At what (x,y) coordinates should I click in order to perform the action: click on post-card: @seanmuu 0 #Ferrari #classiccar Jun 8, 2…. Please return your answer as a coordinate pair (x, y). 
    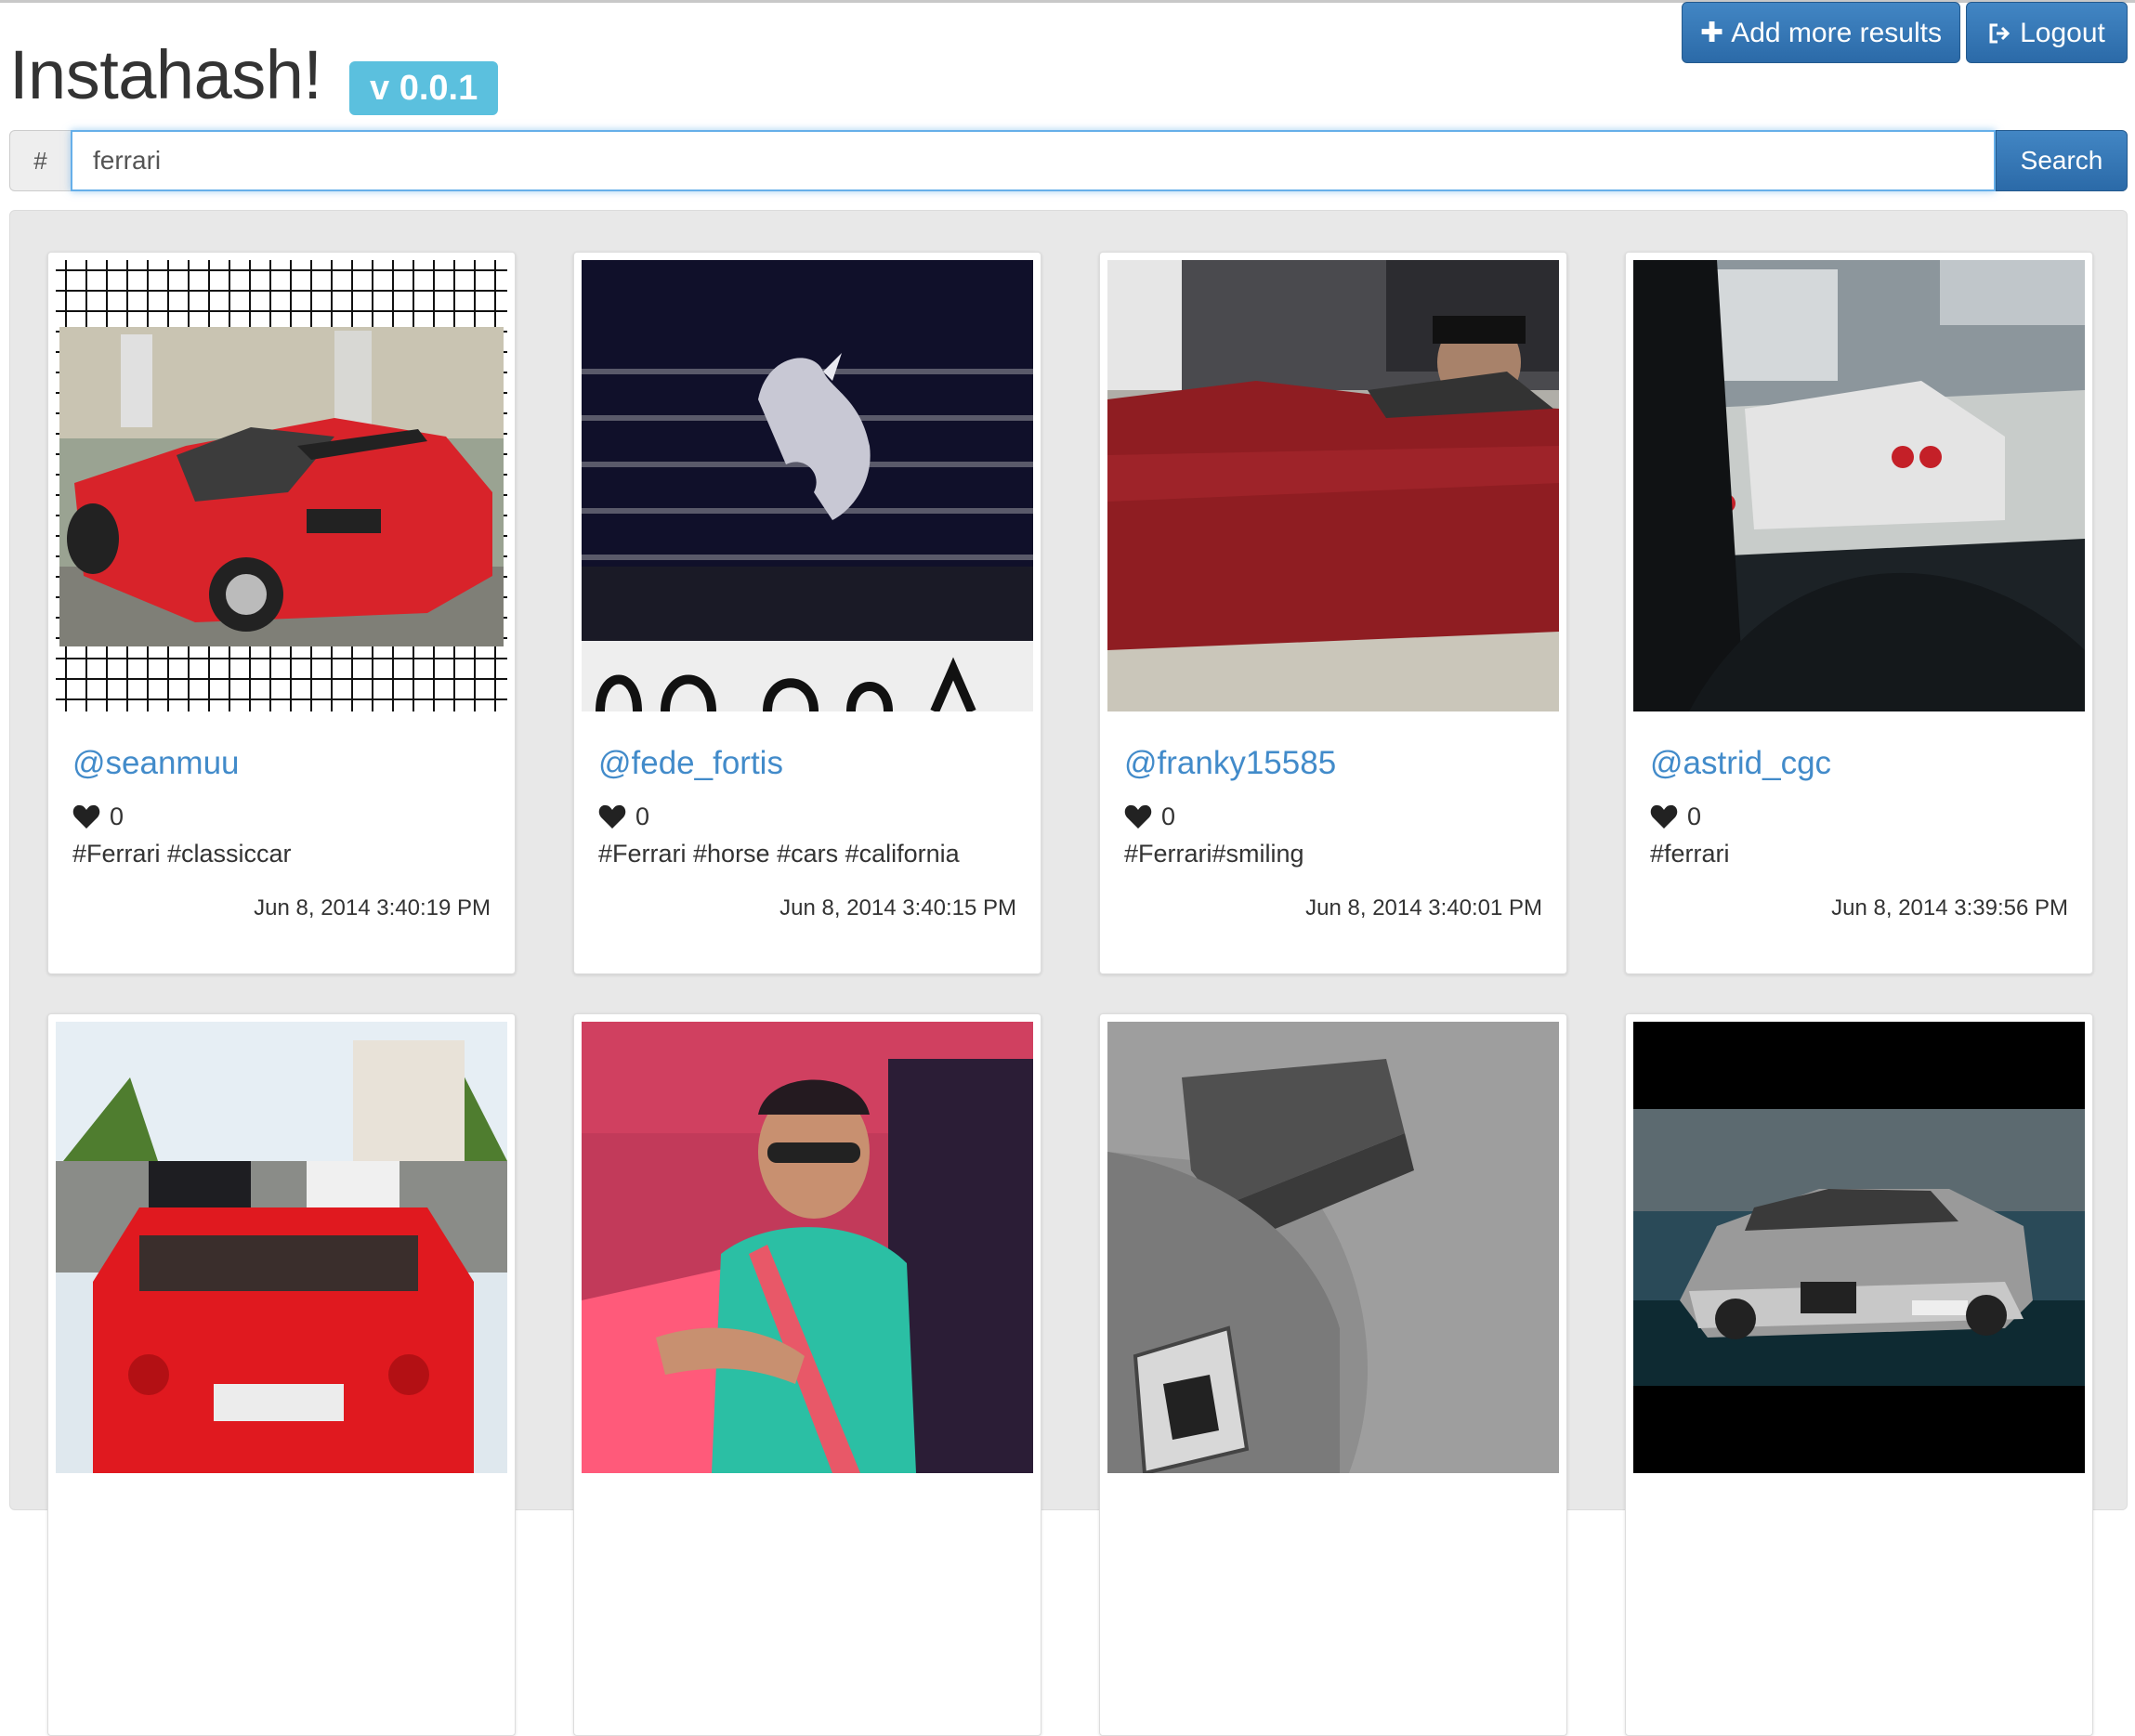
    Looking at the image, I should click on (281, 613).